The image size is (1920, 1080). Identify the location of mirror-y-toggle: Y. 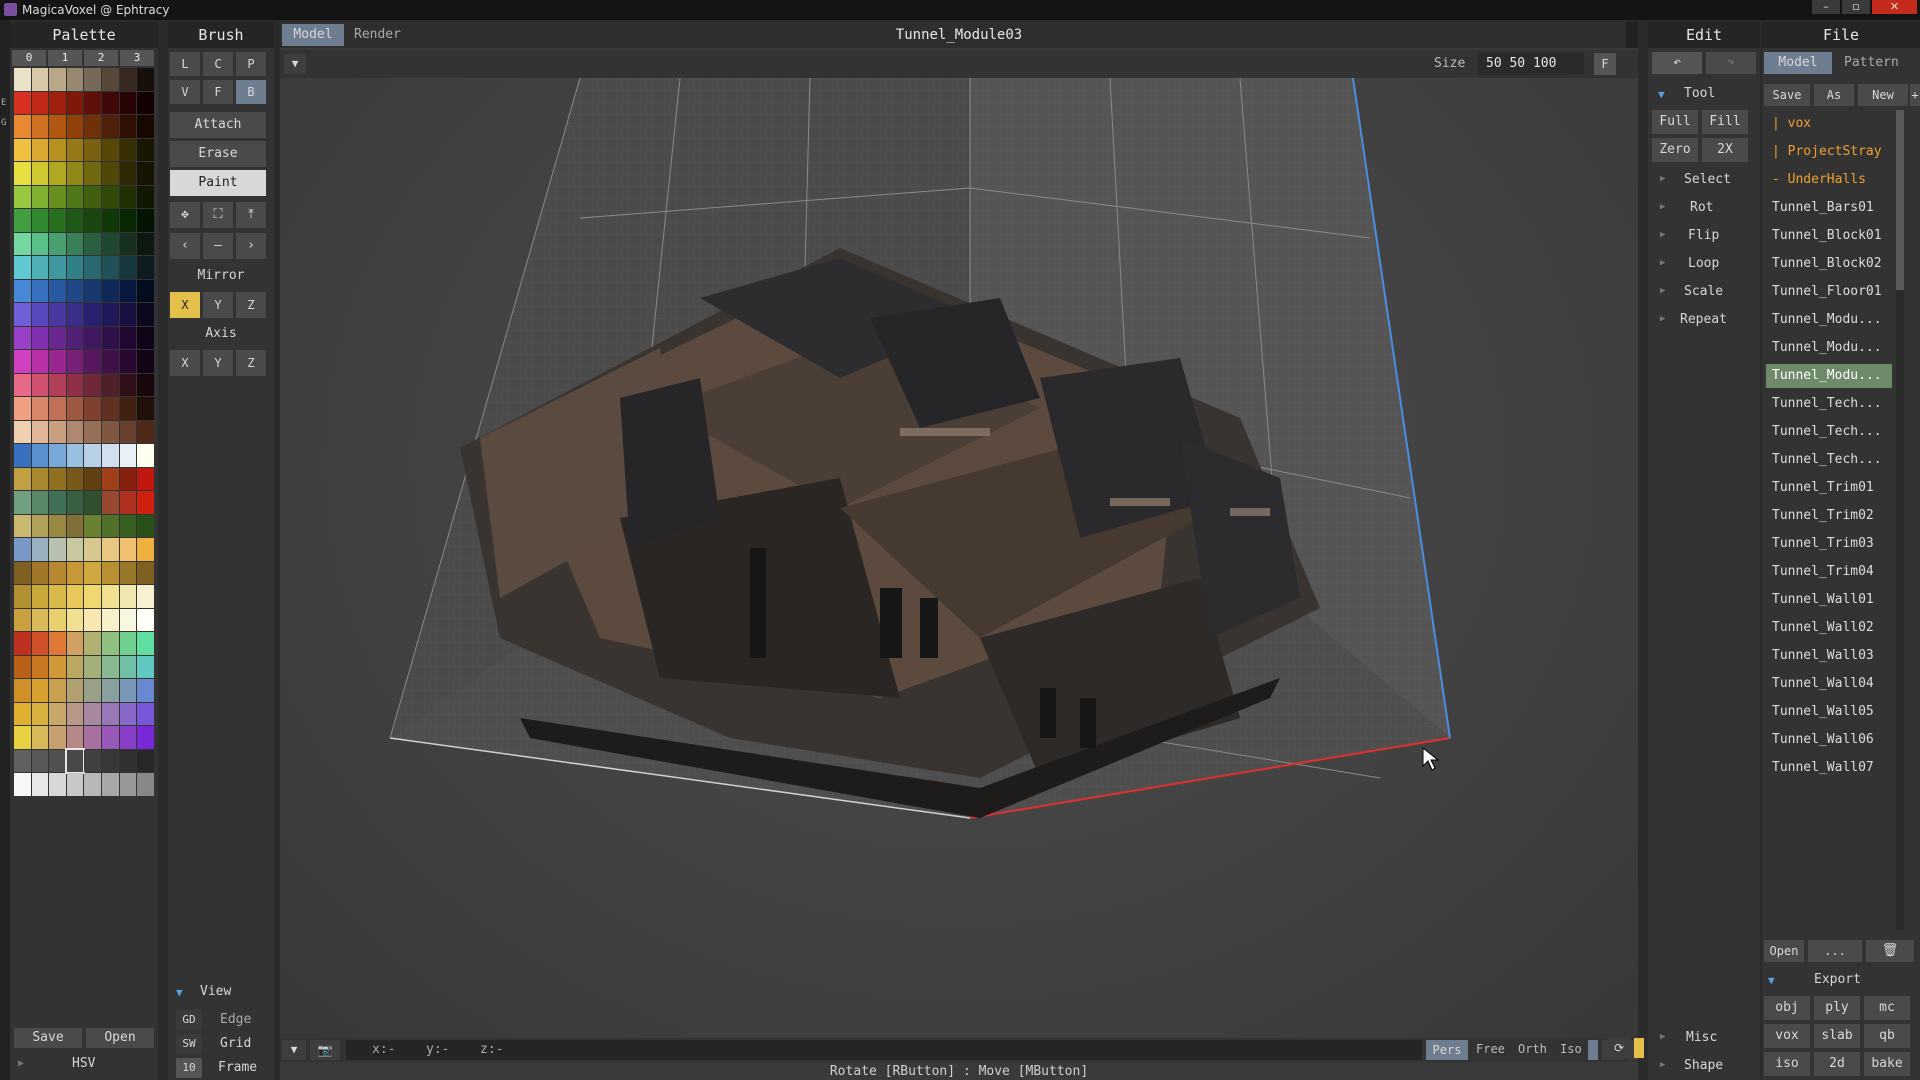
(218, 305).